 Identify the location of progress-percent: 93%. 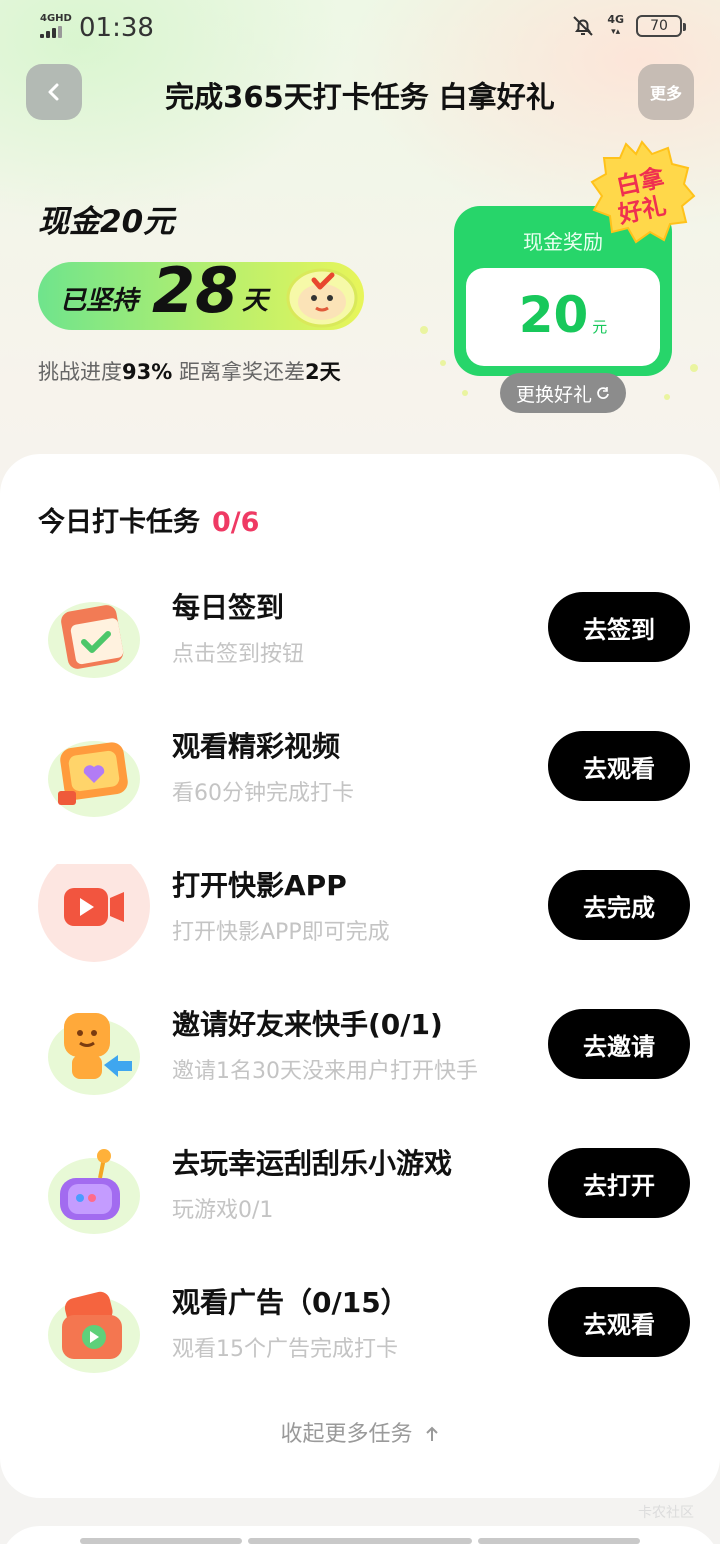
(147, 372).